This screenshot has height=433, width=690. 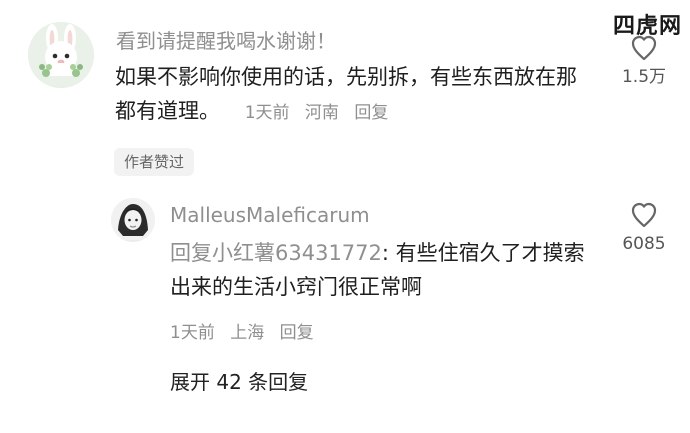 I want to click on comment-like-button: 1.5万, so click(x=644, y=61).